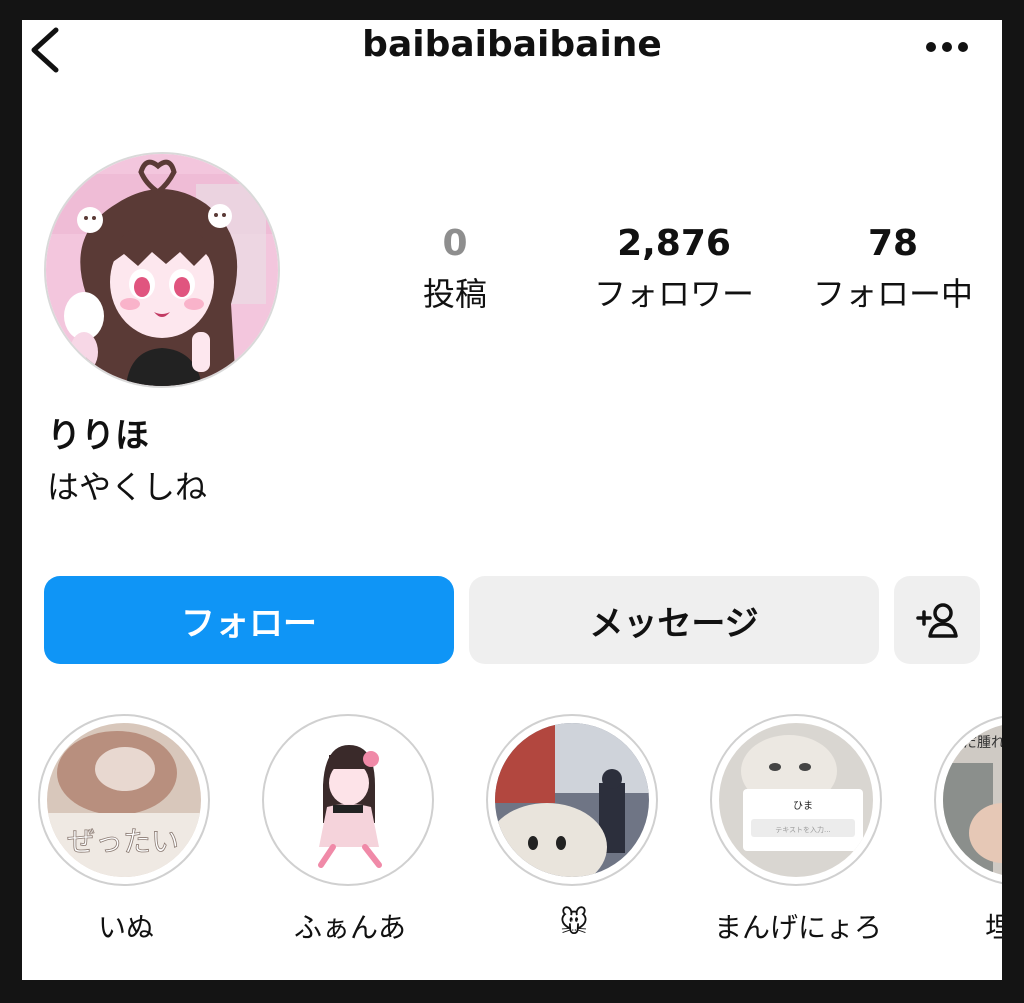  I want to click on highlight-mangenyoro: ひま テキストを入力... まんげにょろ, so click(798, 830).